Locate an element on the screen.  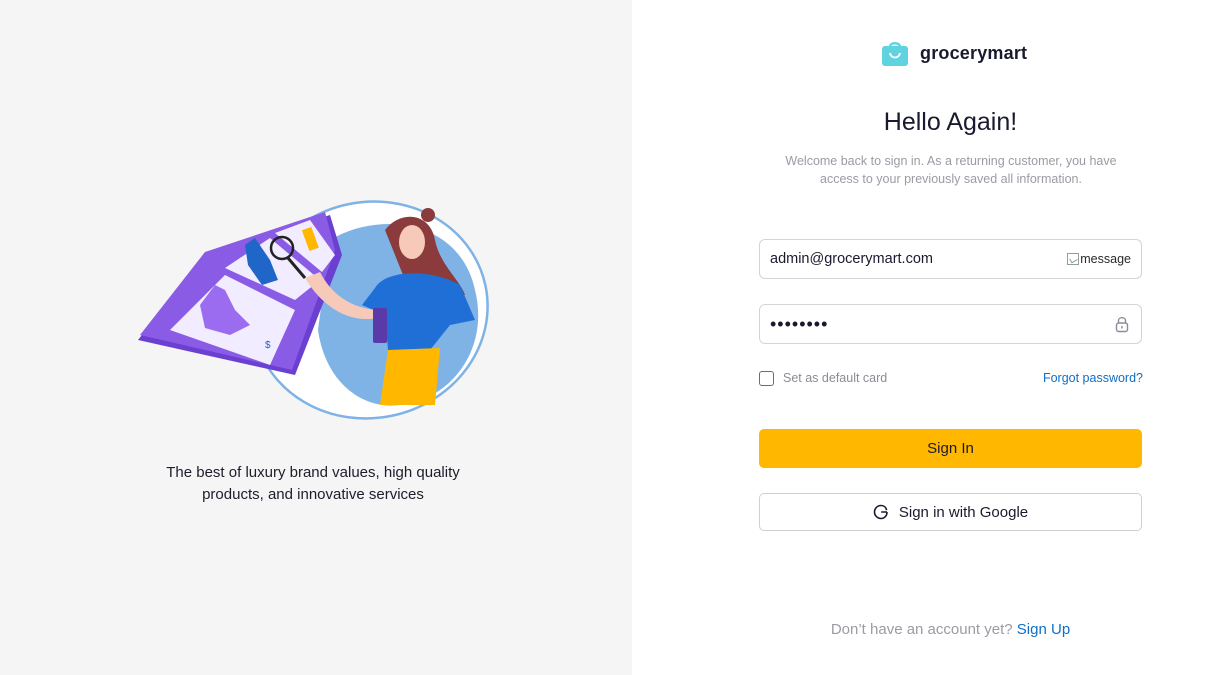
message-icon-alt-text: message is located at coordinates (1105, 259).